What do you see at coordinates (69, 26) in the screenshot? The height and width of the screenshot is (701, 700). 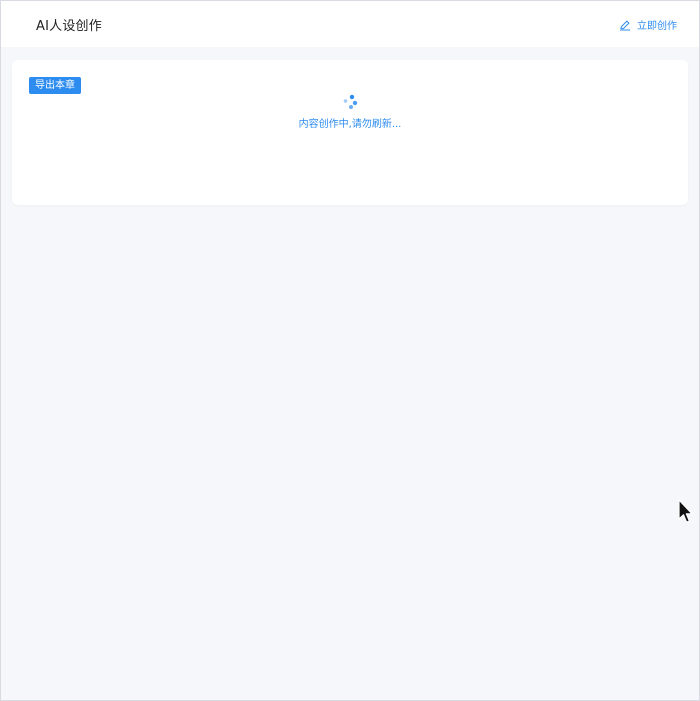 I see `page-title: AI人设创作` at bounding box center [69, 26].